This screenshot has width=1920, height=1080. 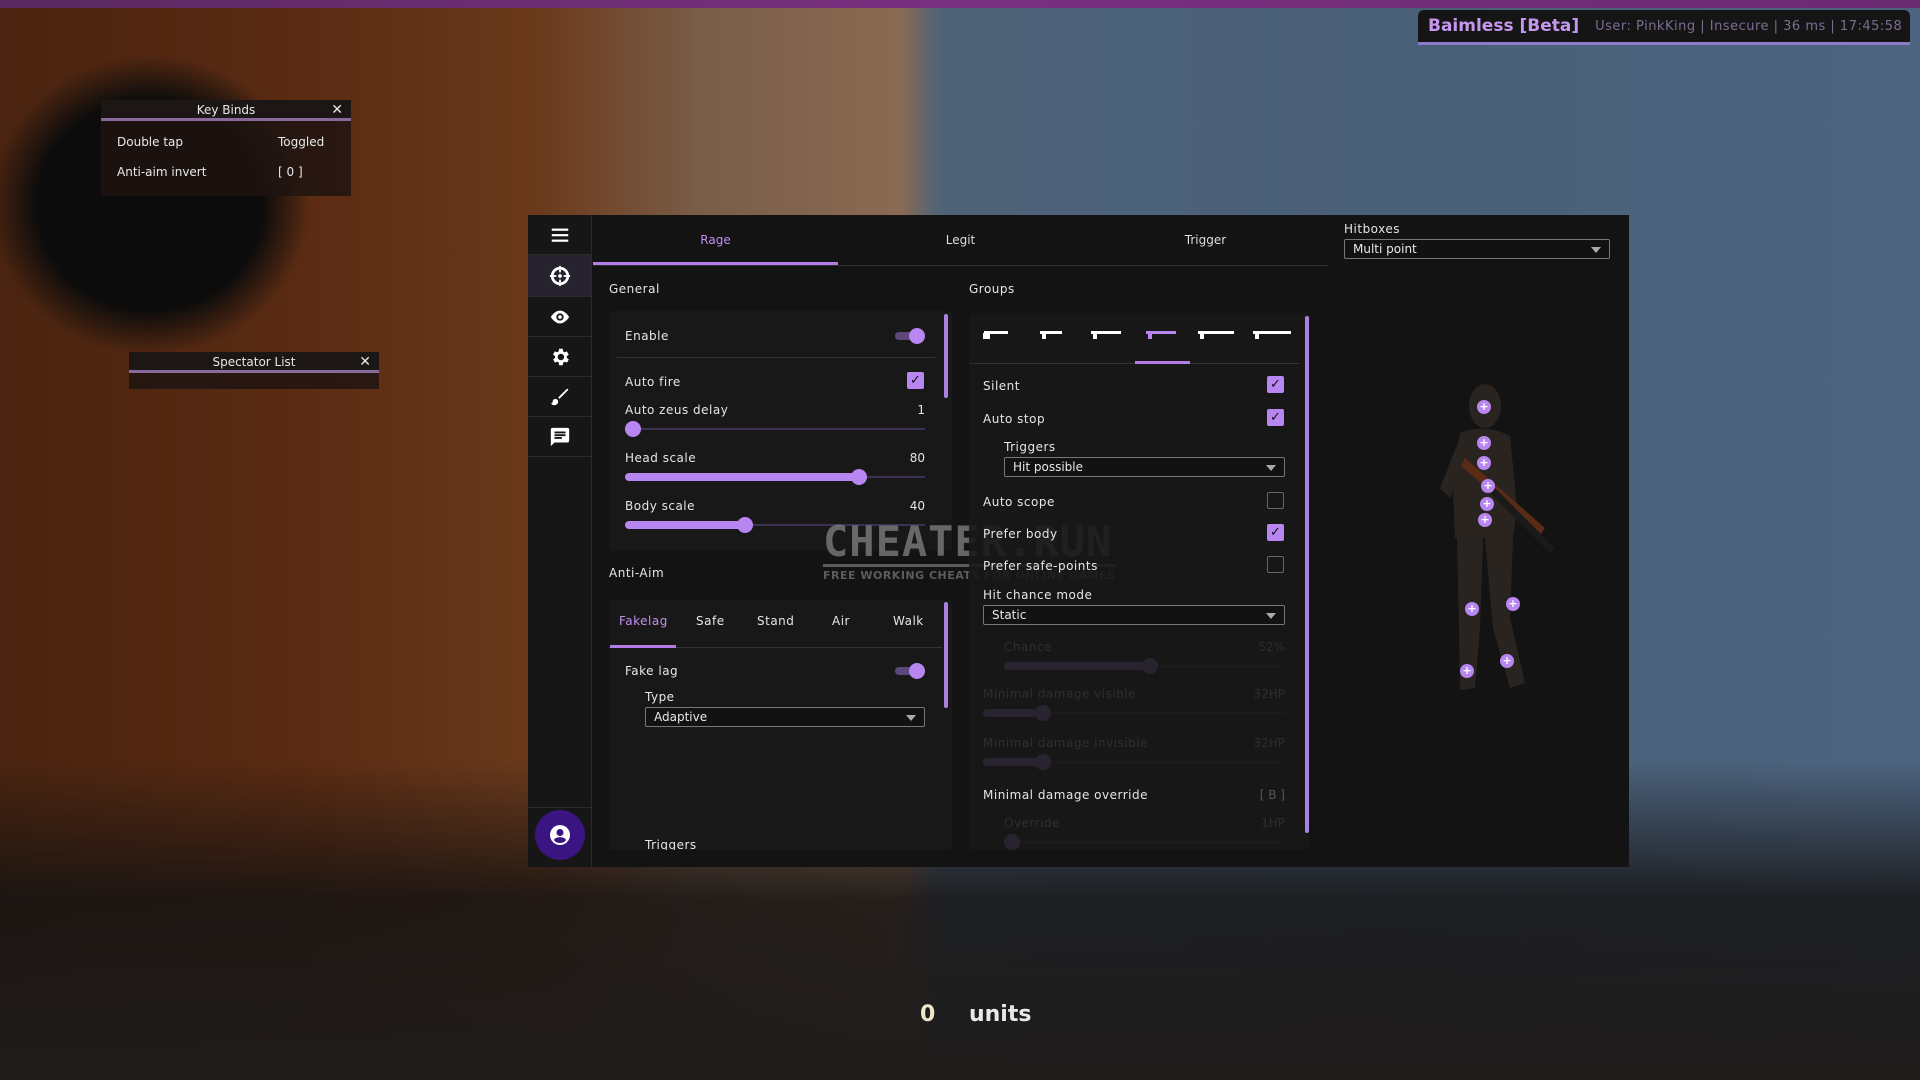 What do you see at coordinates (660, 506) in the screenshot?
I see `body-scale-label: Body scale` at bounding box center [660, 506].